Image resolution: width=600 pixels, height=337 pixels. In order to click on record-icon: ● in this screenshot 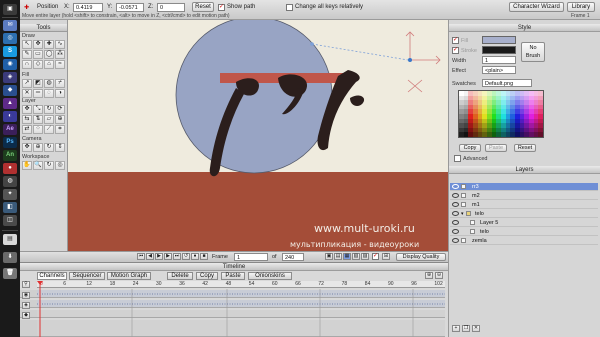, I will do `click(195, 256)`.